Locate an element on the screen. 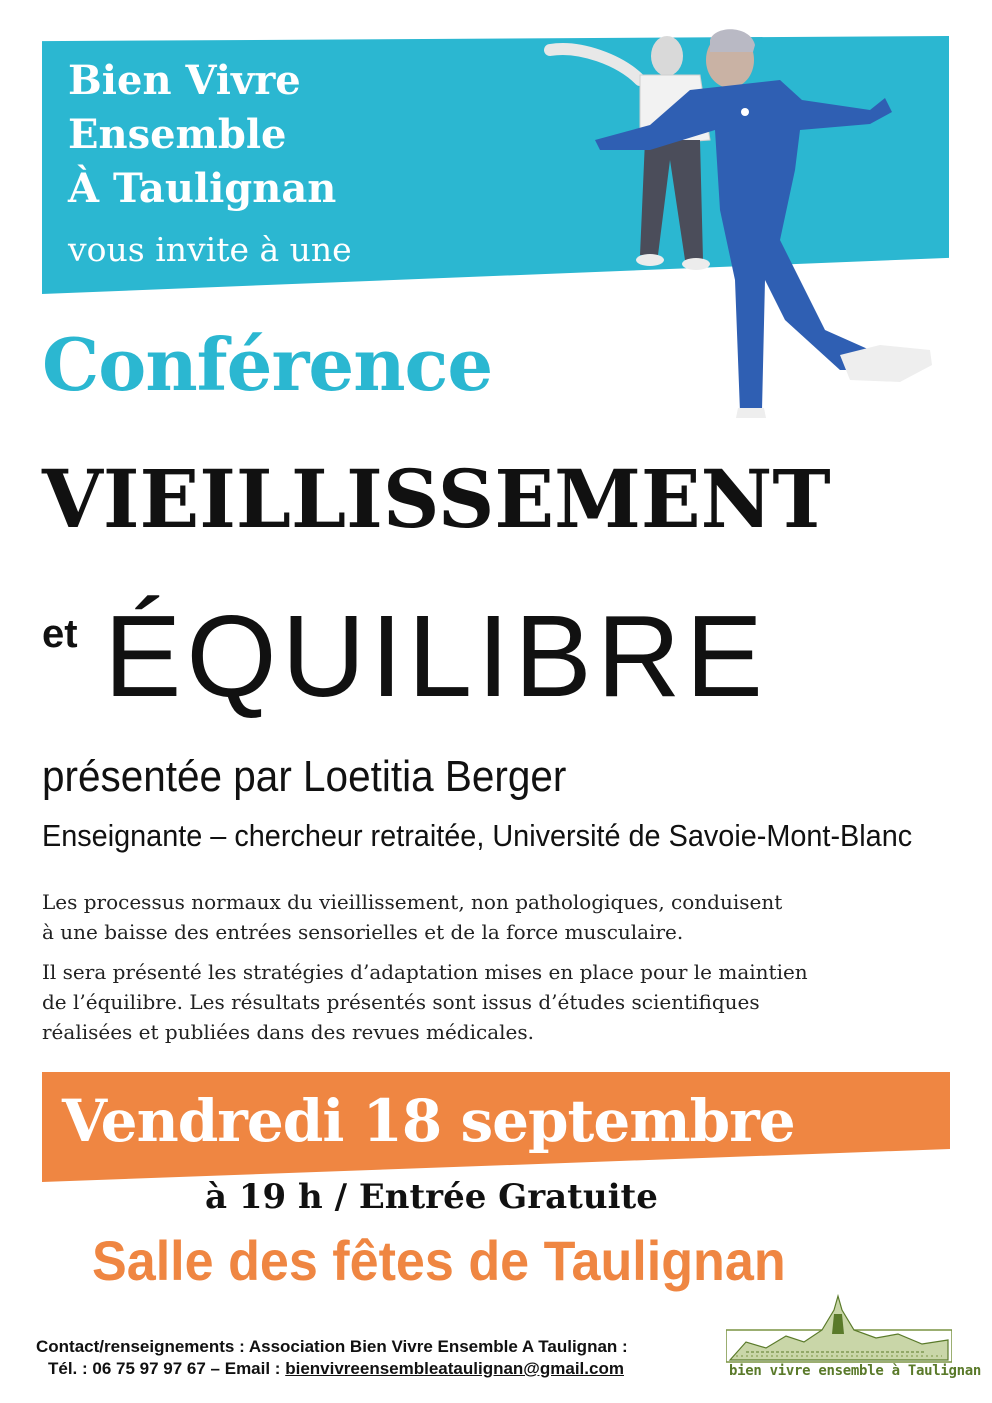  invite-text: vous invite à une is located at coordinates (210, 249).